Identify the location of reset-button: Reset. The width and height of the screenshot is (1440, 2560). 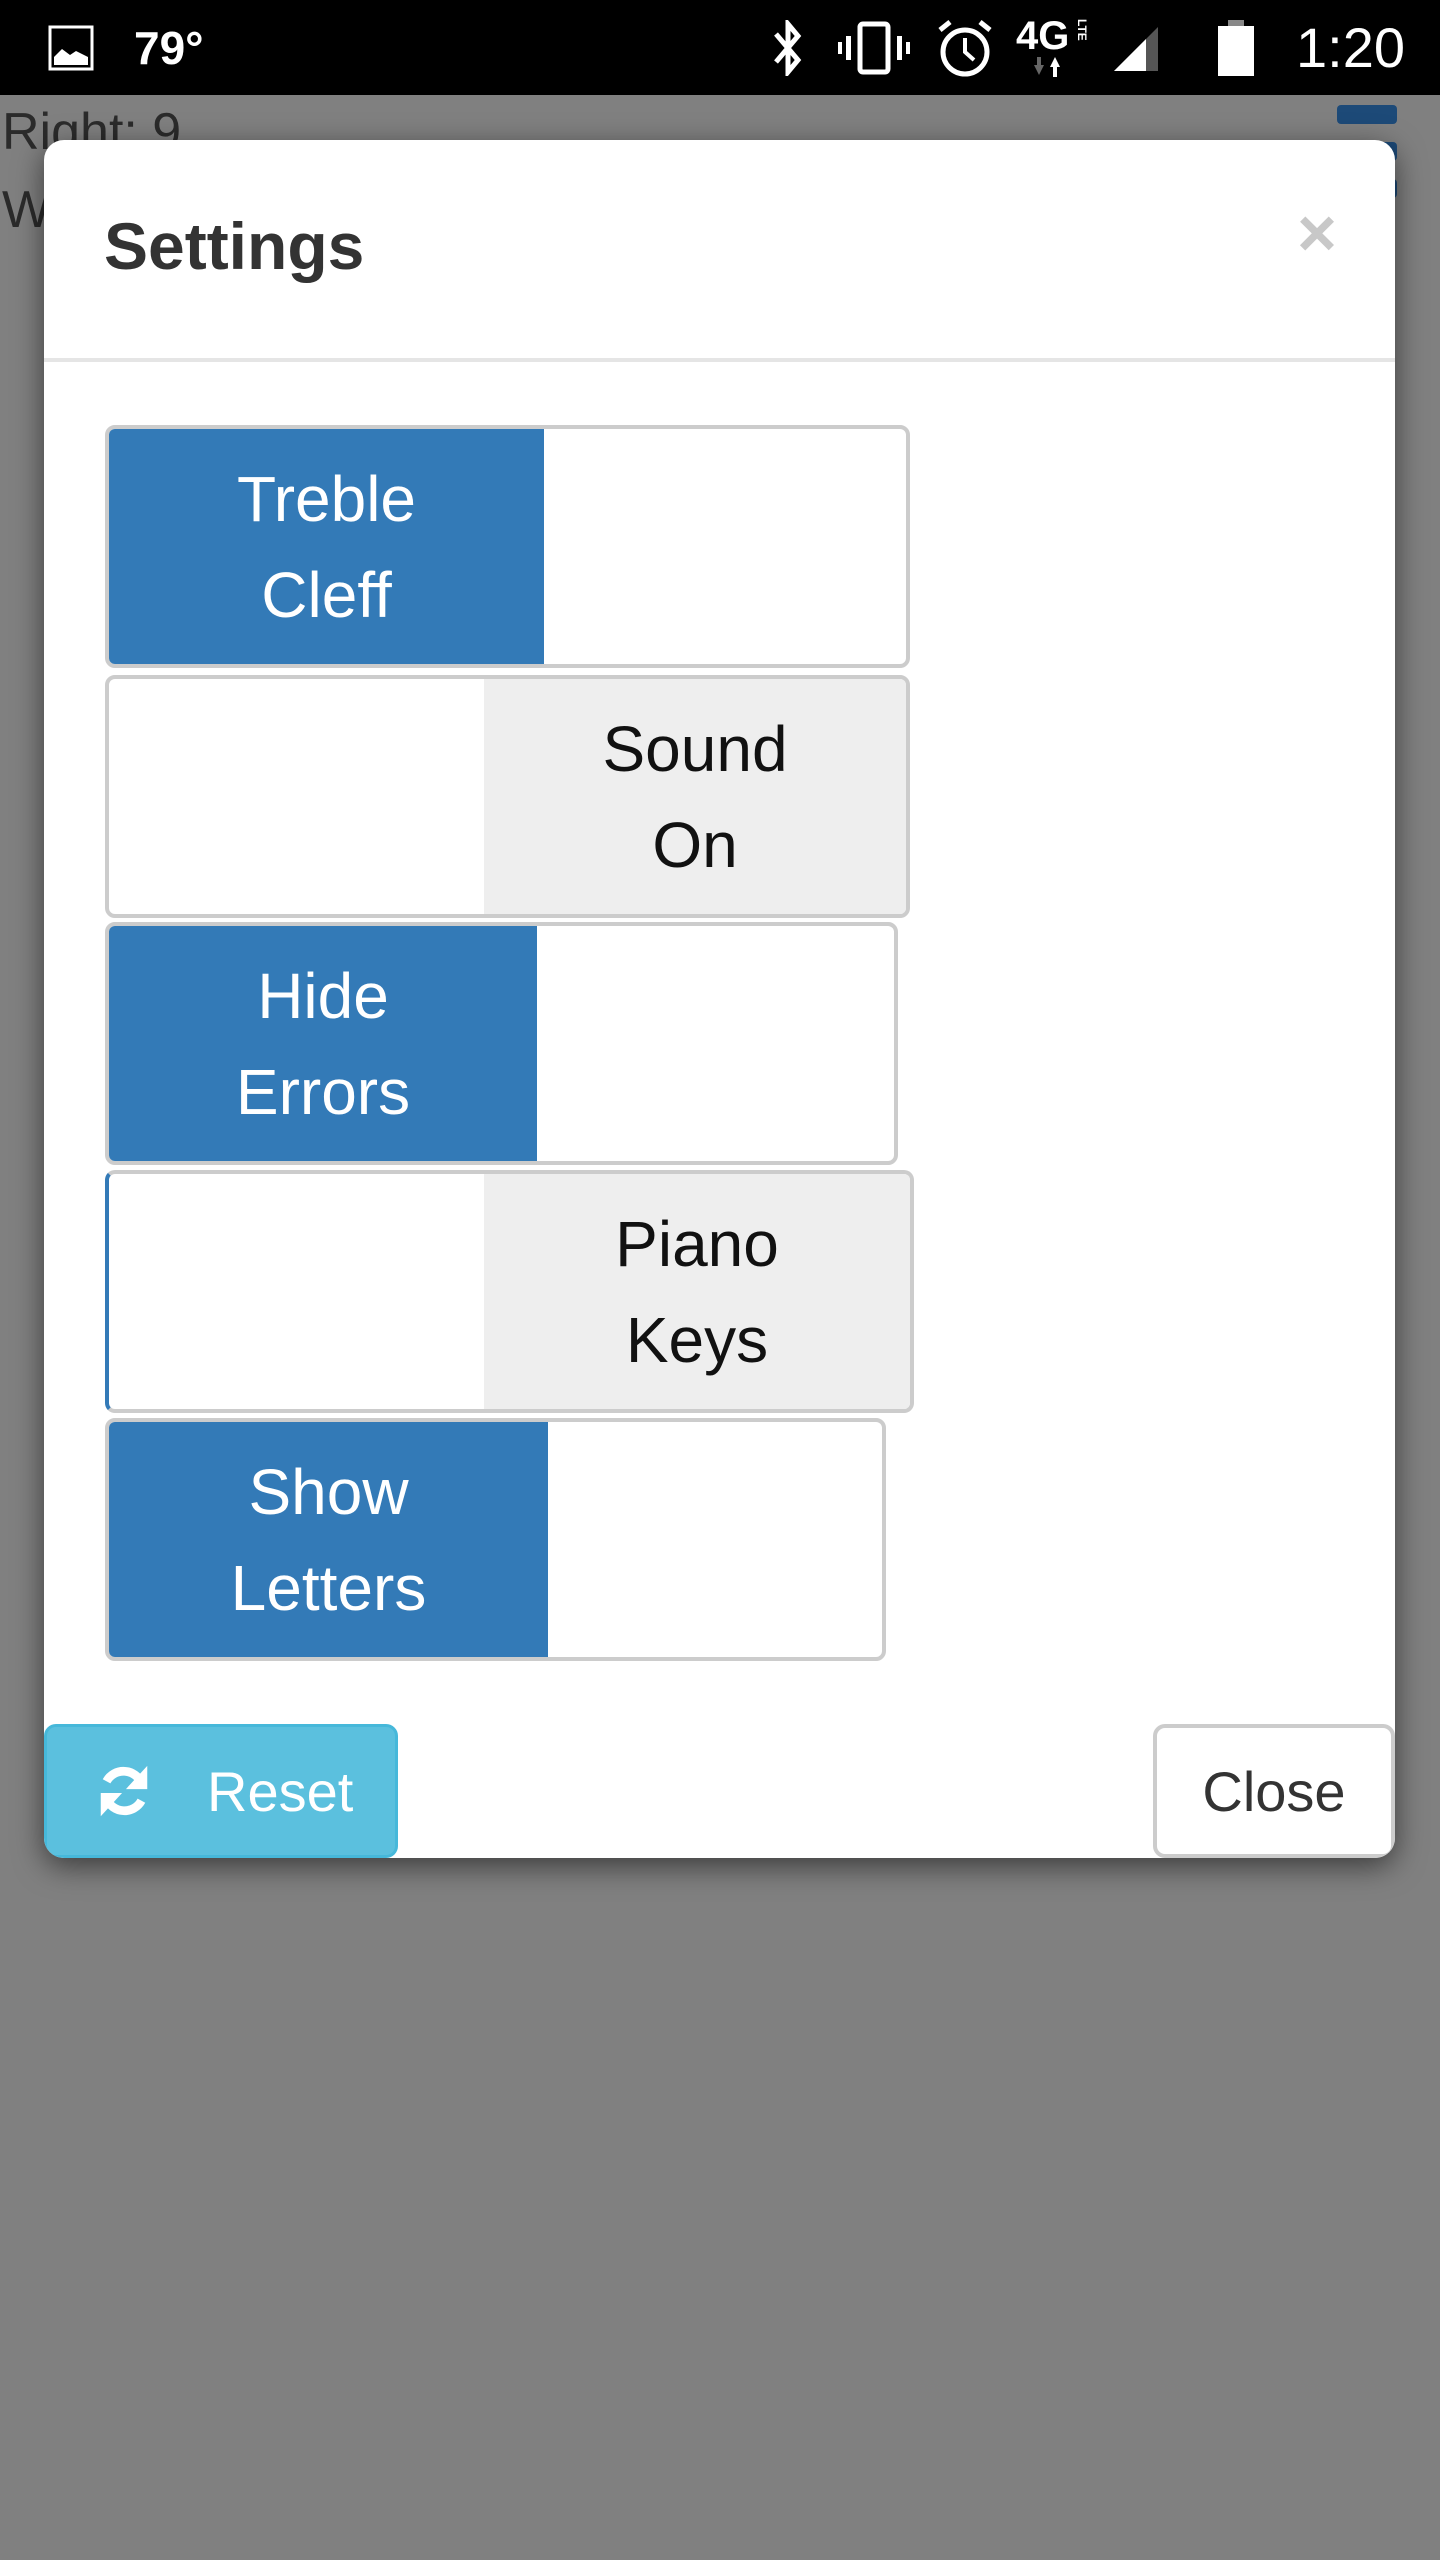
(221, 1791).